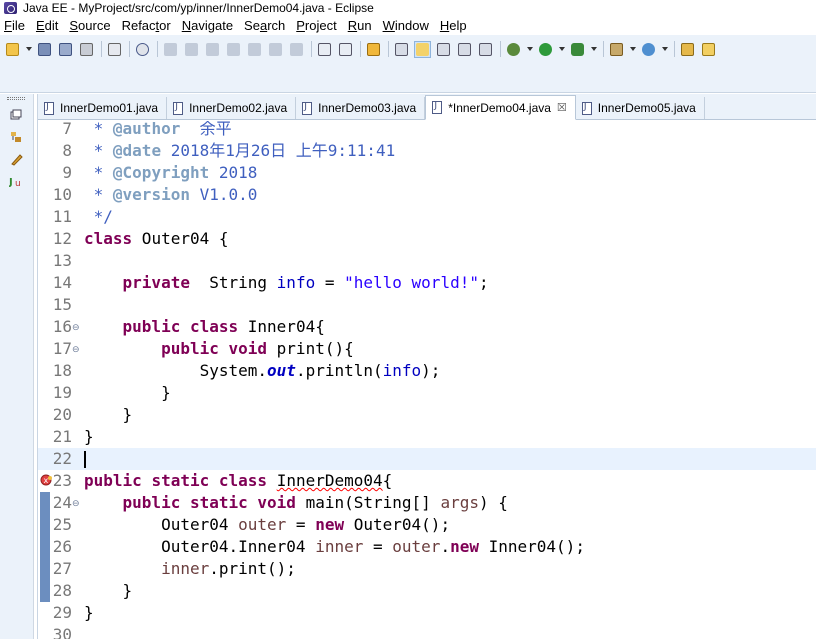  Describe the element at coordinates (427, 217) in the screenshot. I see `code-line: 11 */` at that location.